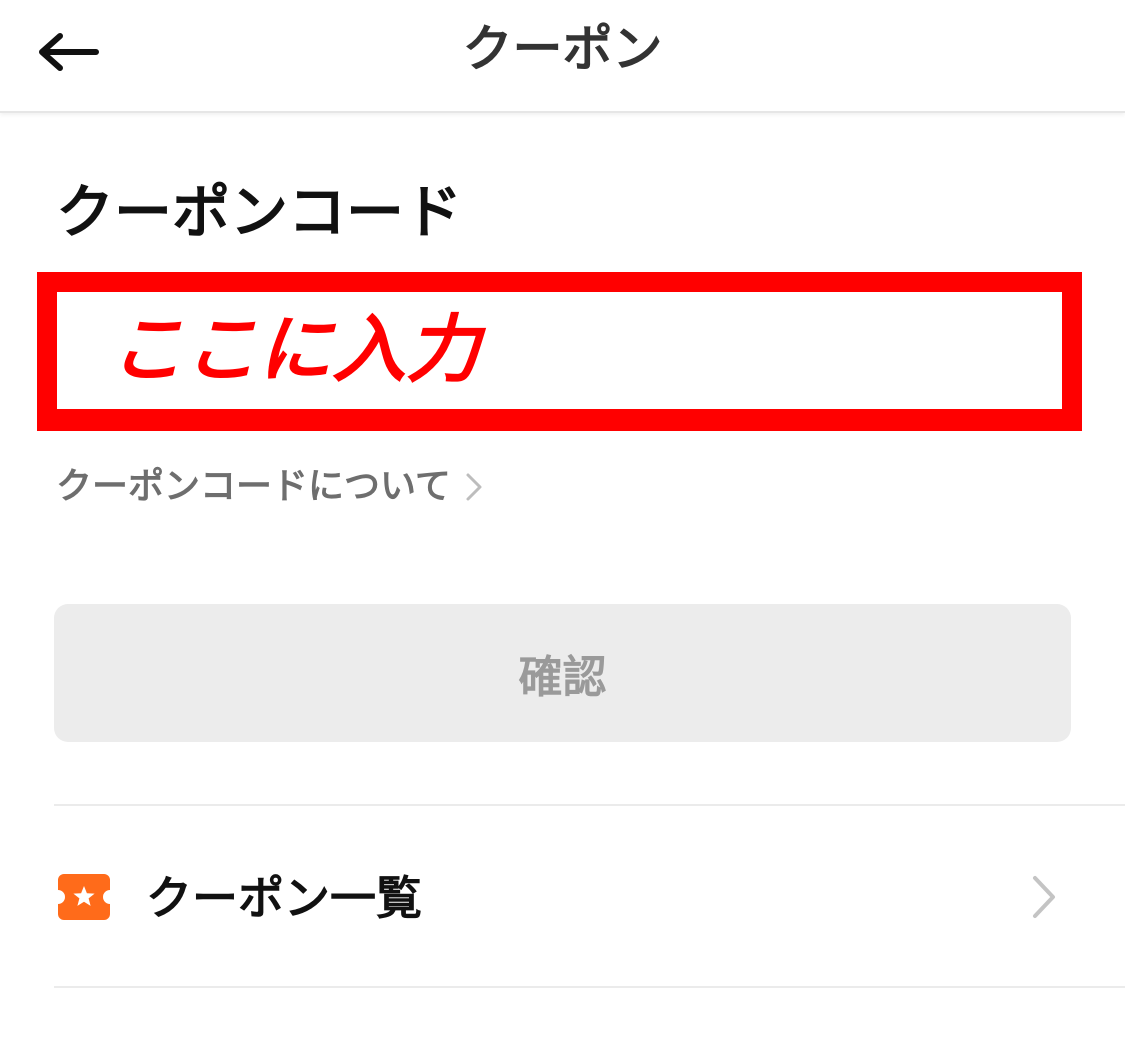  What do you see at coordinates (253, 486) in the screenshot?
I see `about-coupon-code-label: クーポンコードについて` at bounding box center [253, 486].